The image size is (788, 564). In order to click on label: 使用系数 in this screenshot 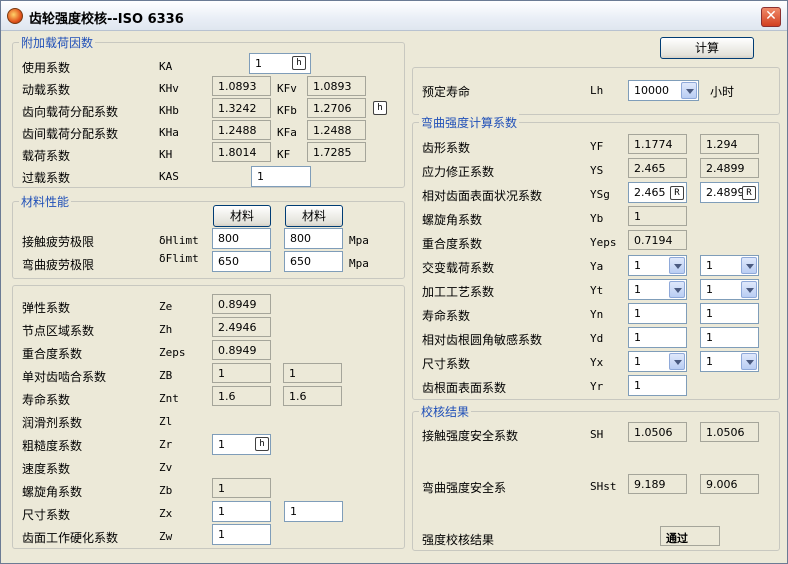, I will do `click(46, 68)`.